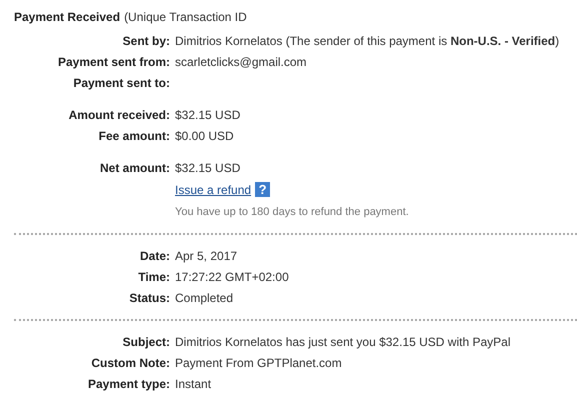 Image resolution: width=577 pixels, height=401 pixels. What do you see at coordinates (130, 363) in the screenshot?
I see `field-label: Custom Note:` at bounding box center [130, 363].